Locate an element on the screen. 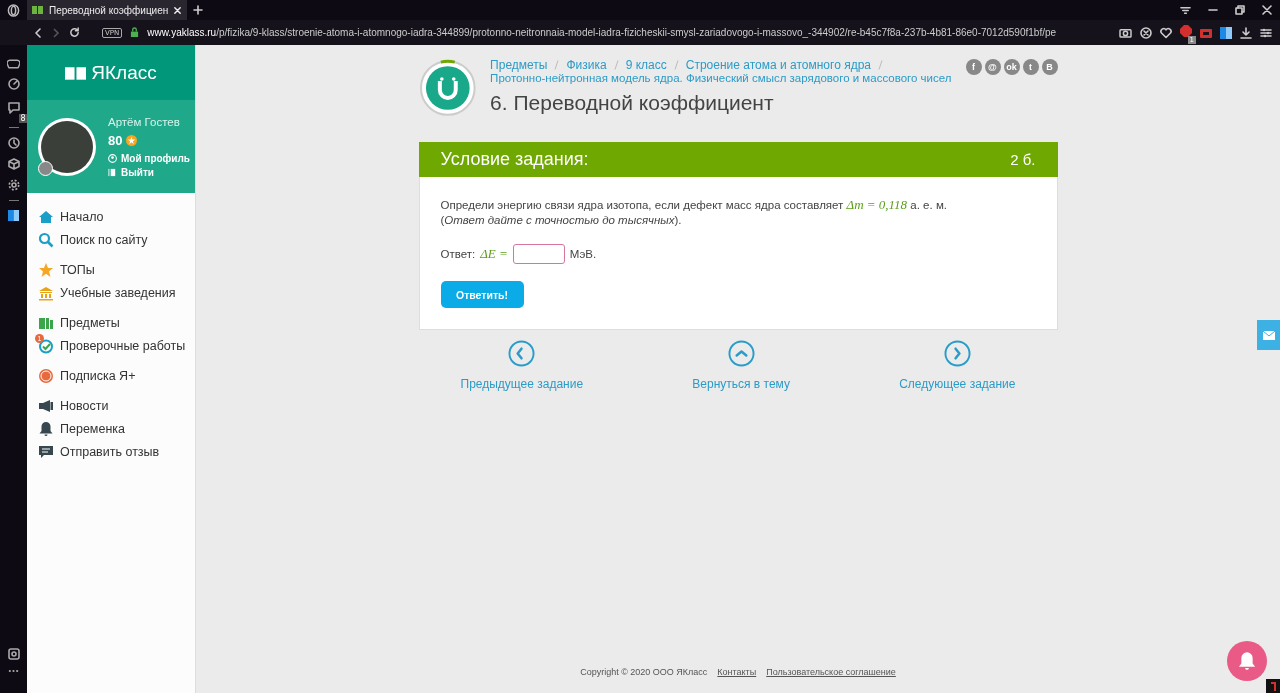  footer-link: Пользовательское соглашение is located at coordinates (831, 672).